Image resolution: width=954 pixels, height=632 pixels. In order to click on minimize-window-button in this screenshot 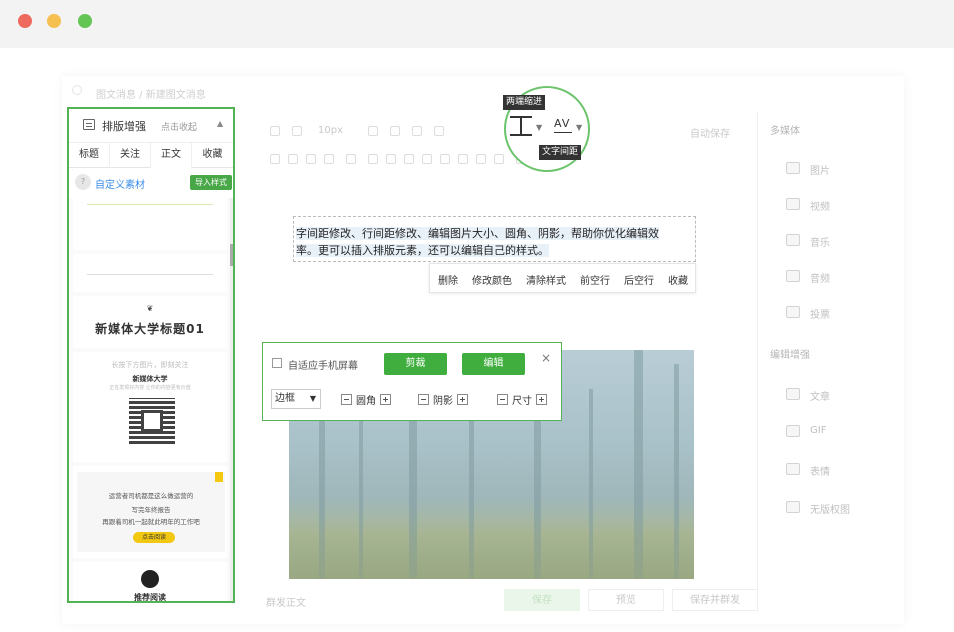, I will do `click(54, 21)`.